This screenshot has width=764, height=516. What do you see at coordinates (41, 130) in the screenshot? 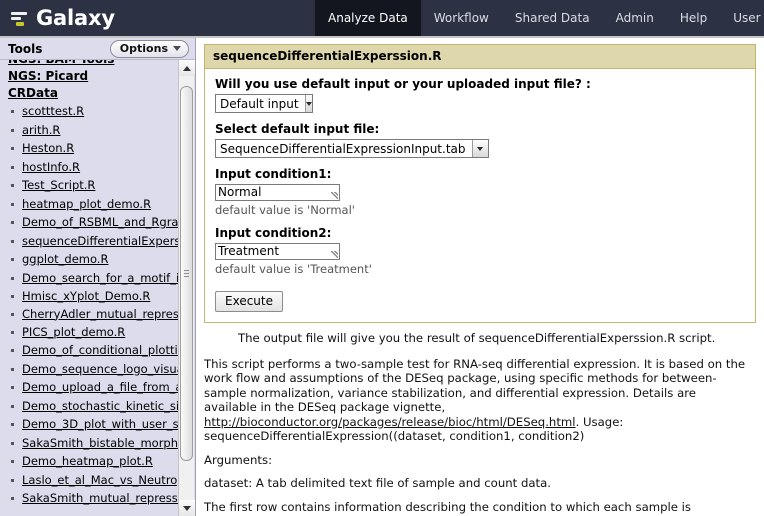
I see `tool-link: arith.R` at bounding box center [41, 130].